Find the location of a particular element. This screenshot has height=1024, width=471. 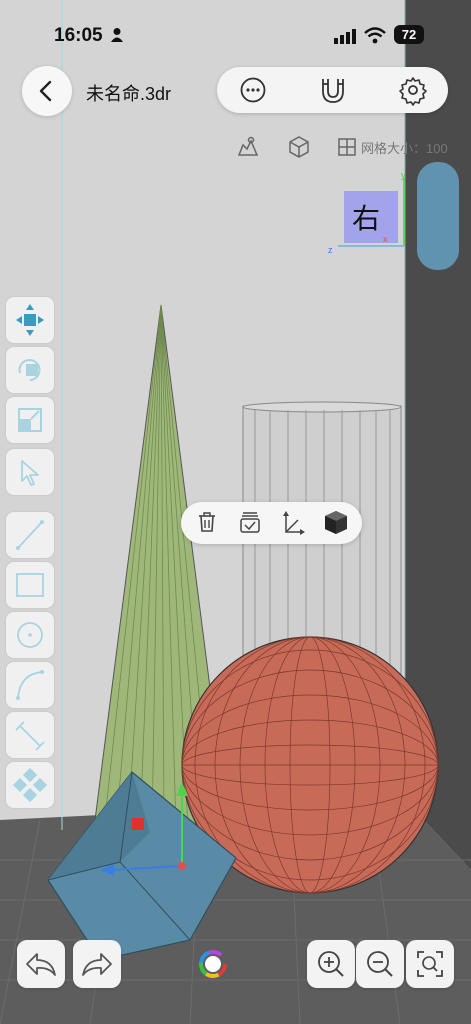

delete-button is located at coordinates (207, 523).